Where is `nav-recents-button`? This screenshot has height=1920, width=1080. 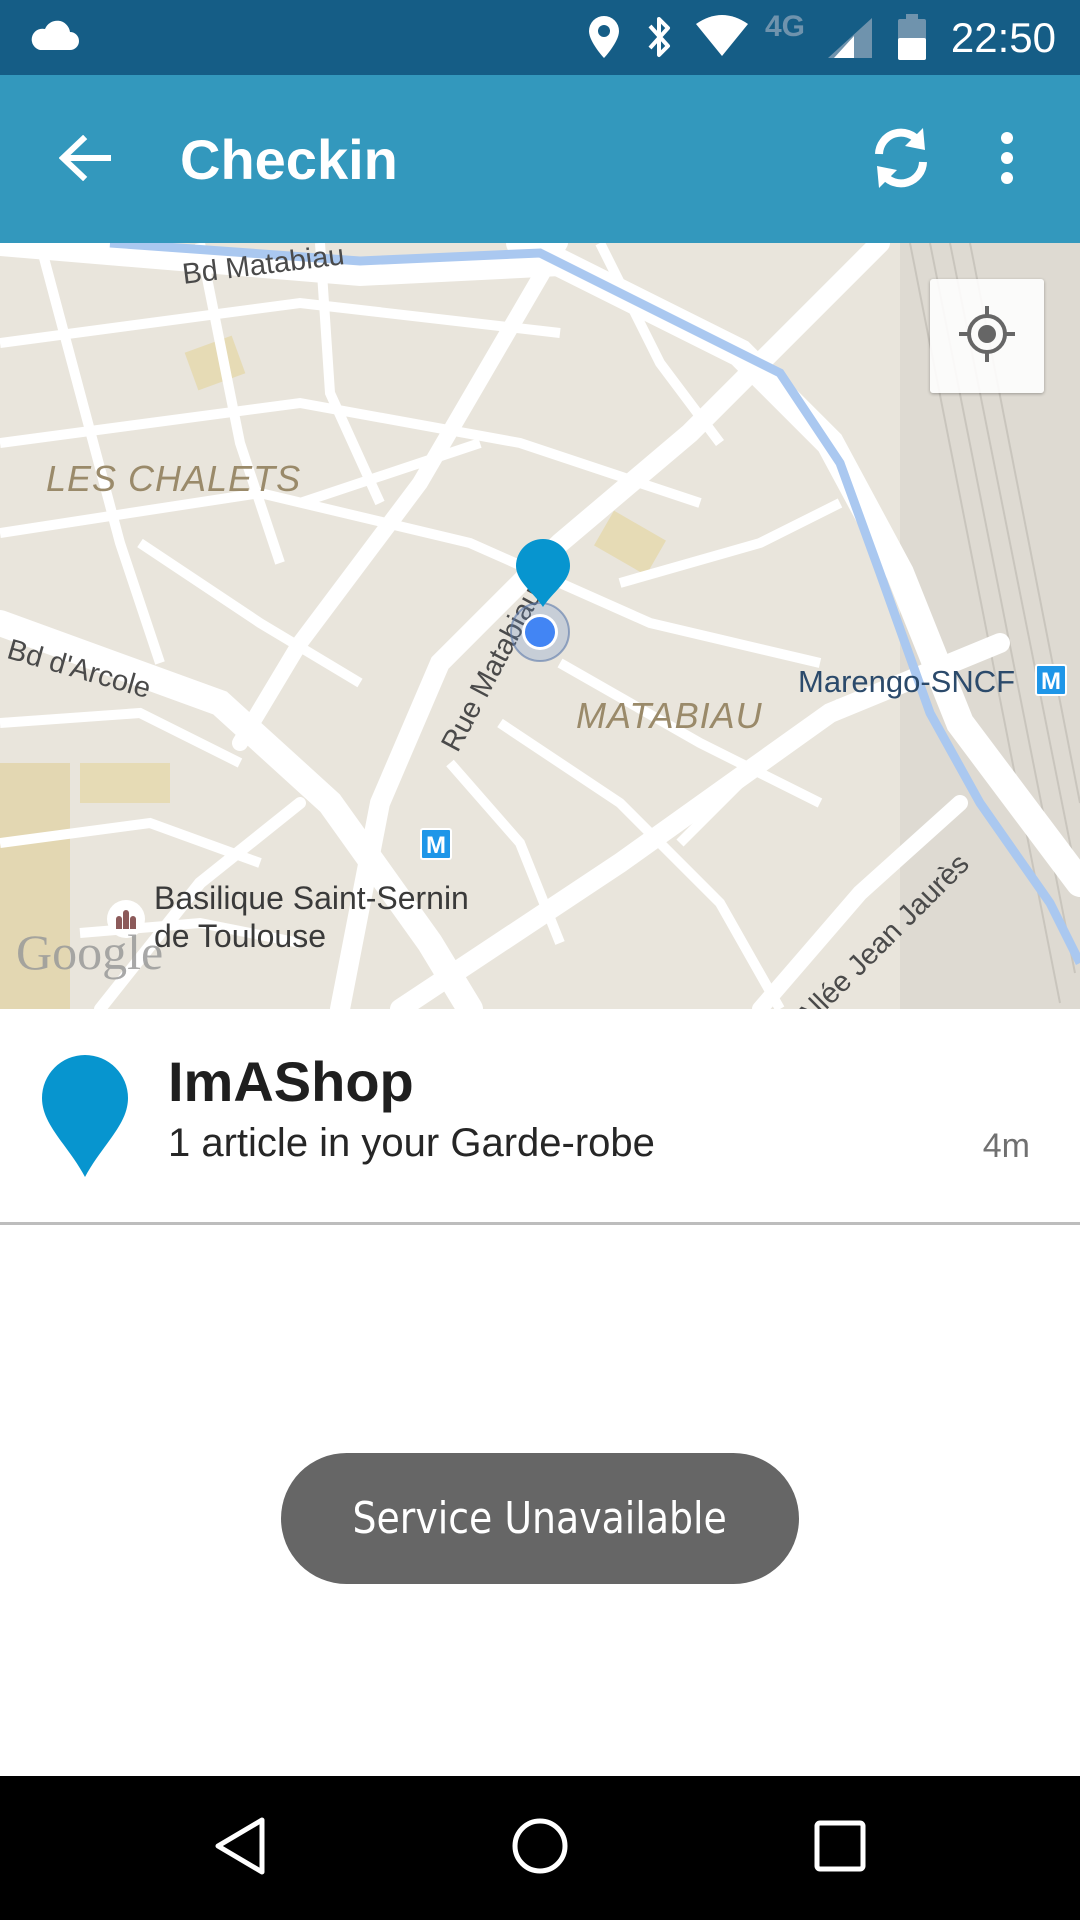
nav-recents-button is located at coordinates (840, 1848).